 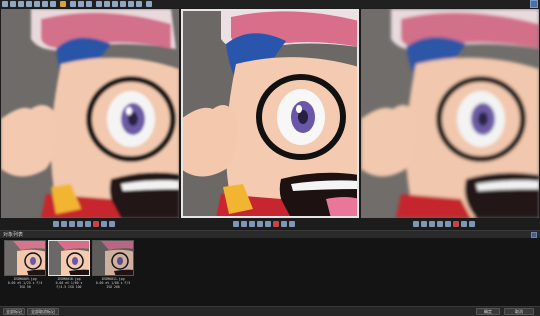 What do you see at coordinates (519, 311) in the screenshot?
I see `cancel-button: 取消` at bounding box center [519, 311].